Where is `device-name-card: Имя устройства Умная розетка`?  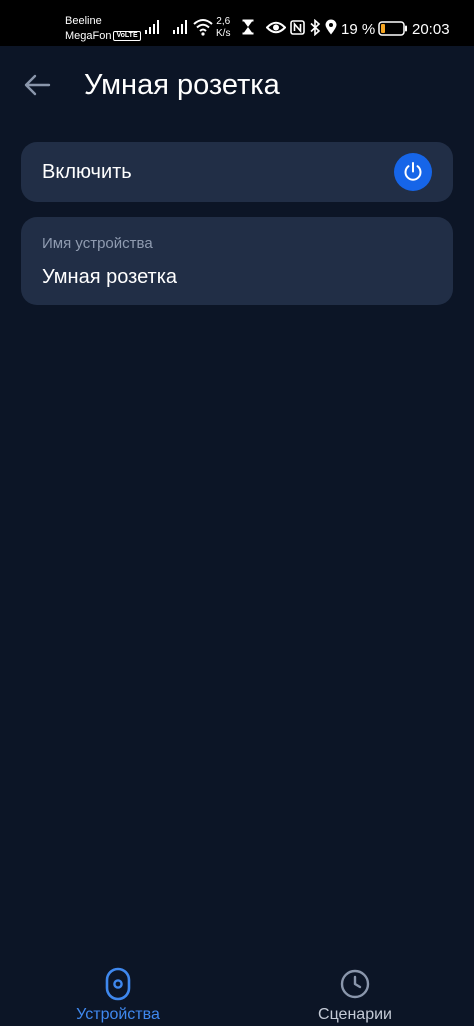
device-name-card: Имя устройства Умная розетка is located at coordinates (237, 261).